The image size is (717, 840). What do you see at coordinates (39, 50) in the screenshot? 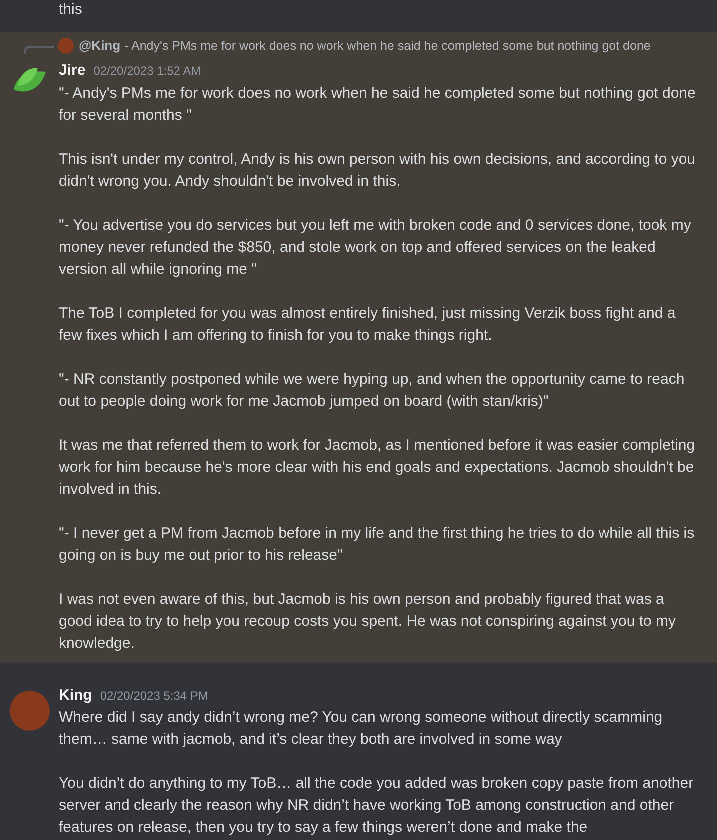
I see `reply-line` at bounding box center [39, 50].